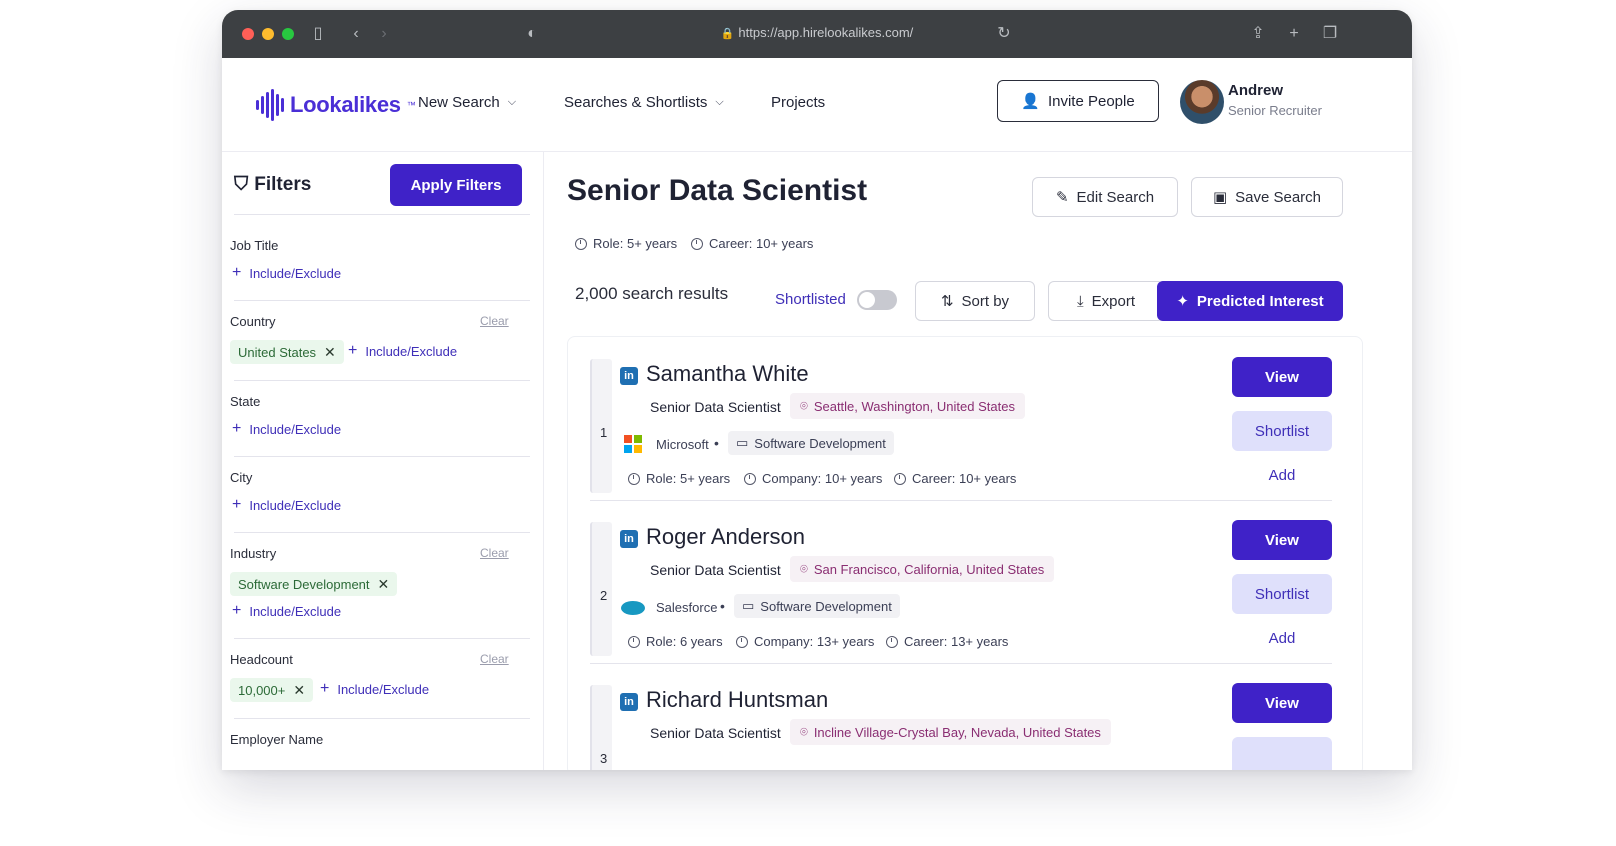  What do you see at coordinates (727, 34) in the screenshot?
I see `lock-icon: 🔒` at bounding box center [727, 34].